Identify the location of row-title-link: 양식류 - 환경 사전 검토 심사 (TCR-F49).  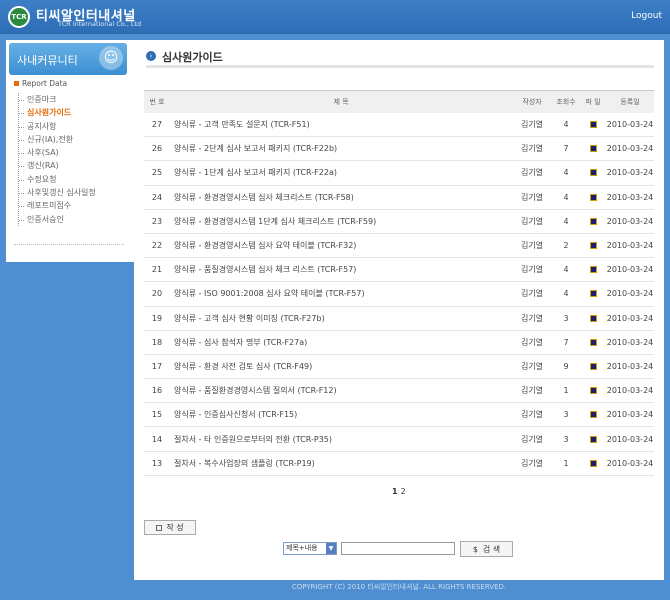
(341, 367).